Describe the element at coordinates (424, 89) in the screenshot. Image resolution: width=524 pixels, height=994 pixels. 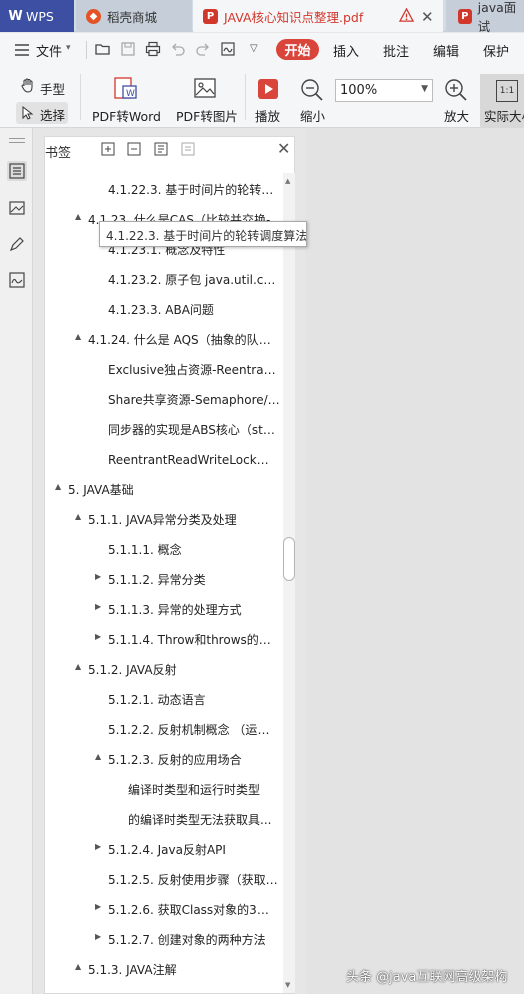
I see `chevron-down-icon: ▼` at that location.